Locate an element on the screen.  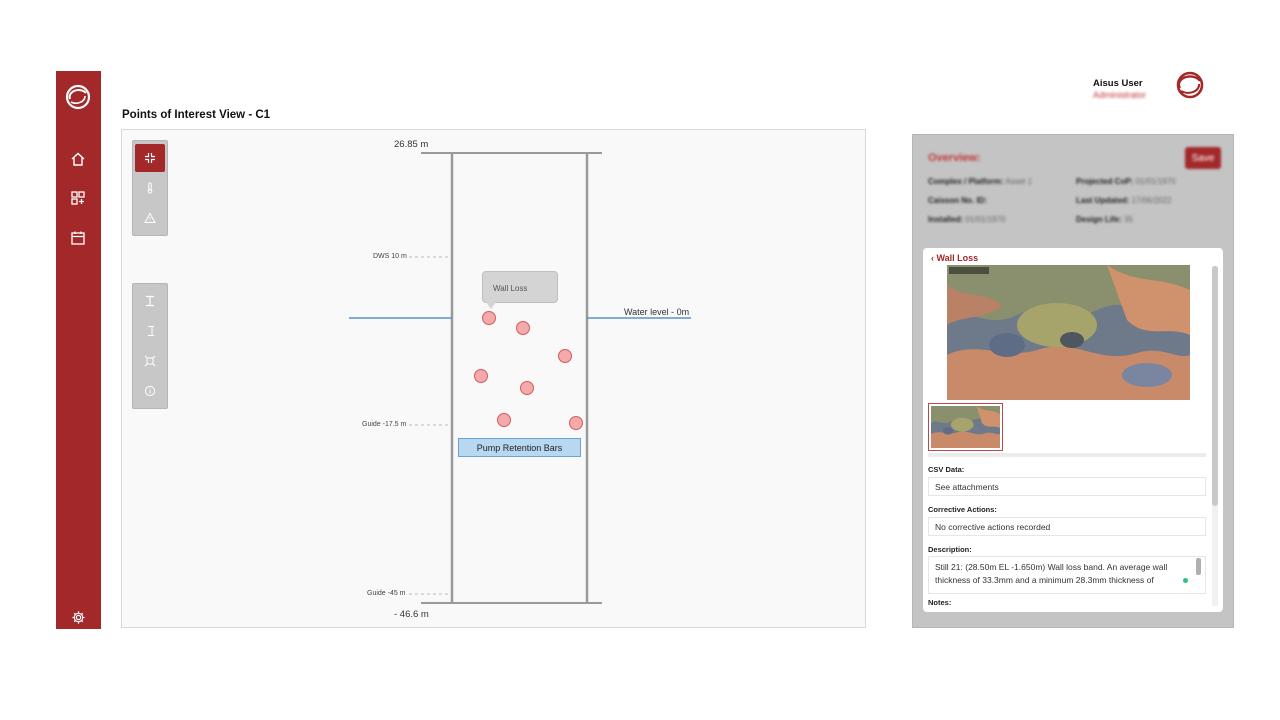
csv-data-label: CSV Data: is located at coordinates (946, 469).